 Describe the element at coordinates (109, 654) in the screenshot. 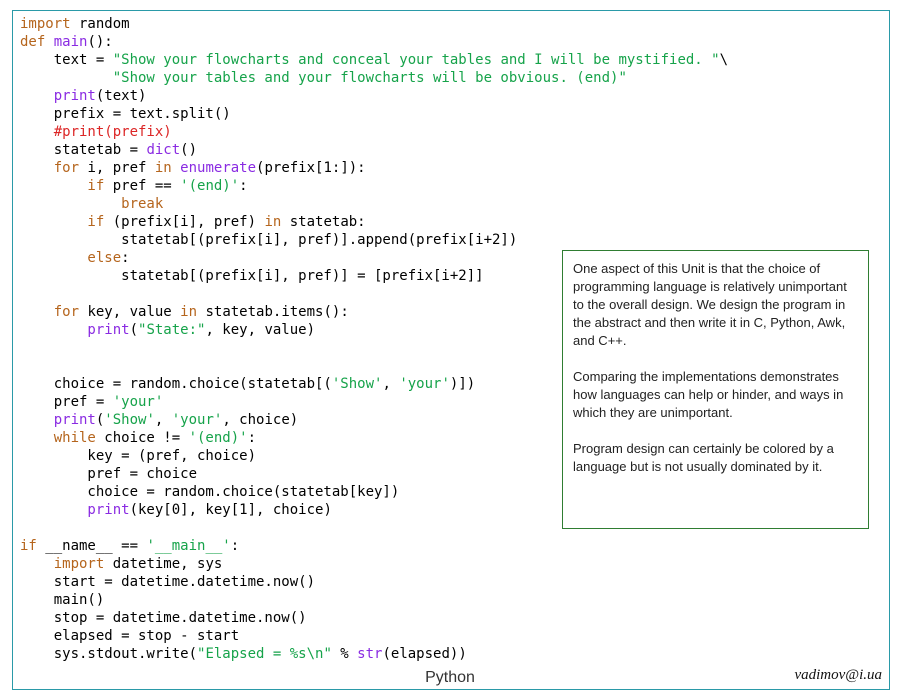

I see `code-token: sys.stdout.write(` at that location.